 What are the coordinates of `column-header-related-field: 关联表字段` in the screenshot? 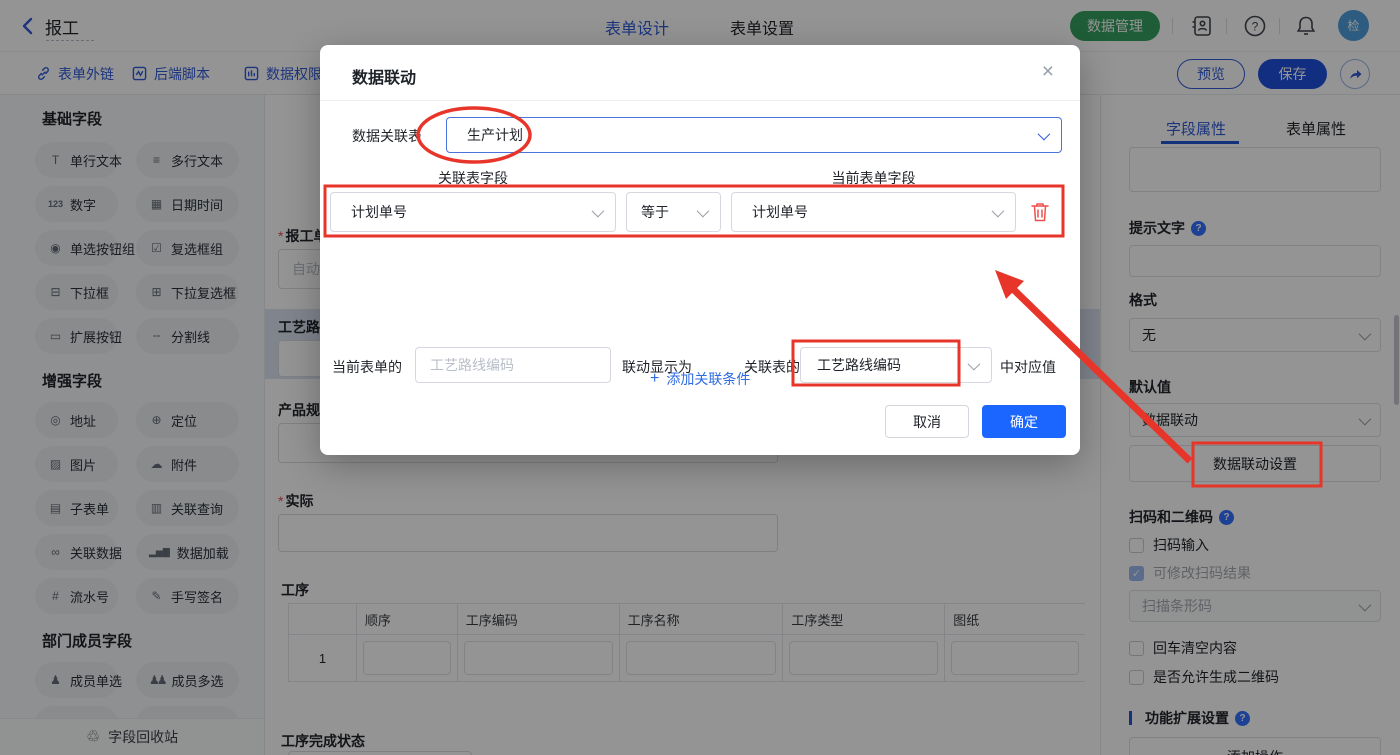 It's located at (473, 178).